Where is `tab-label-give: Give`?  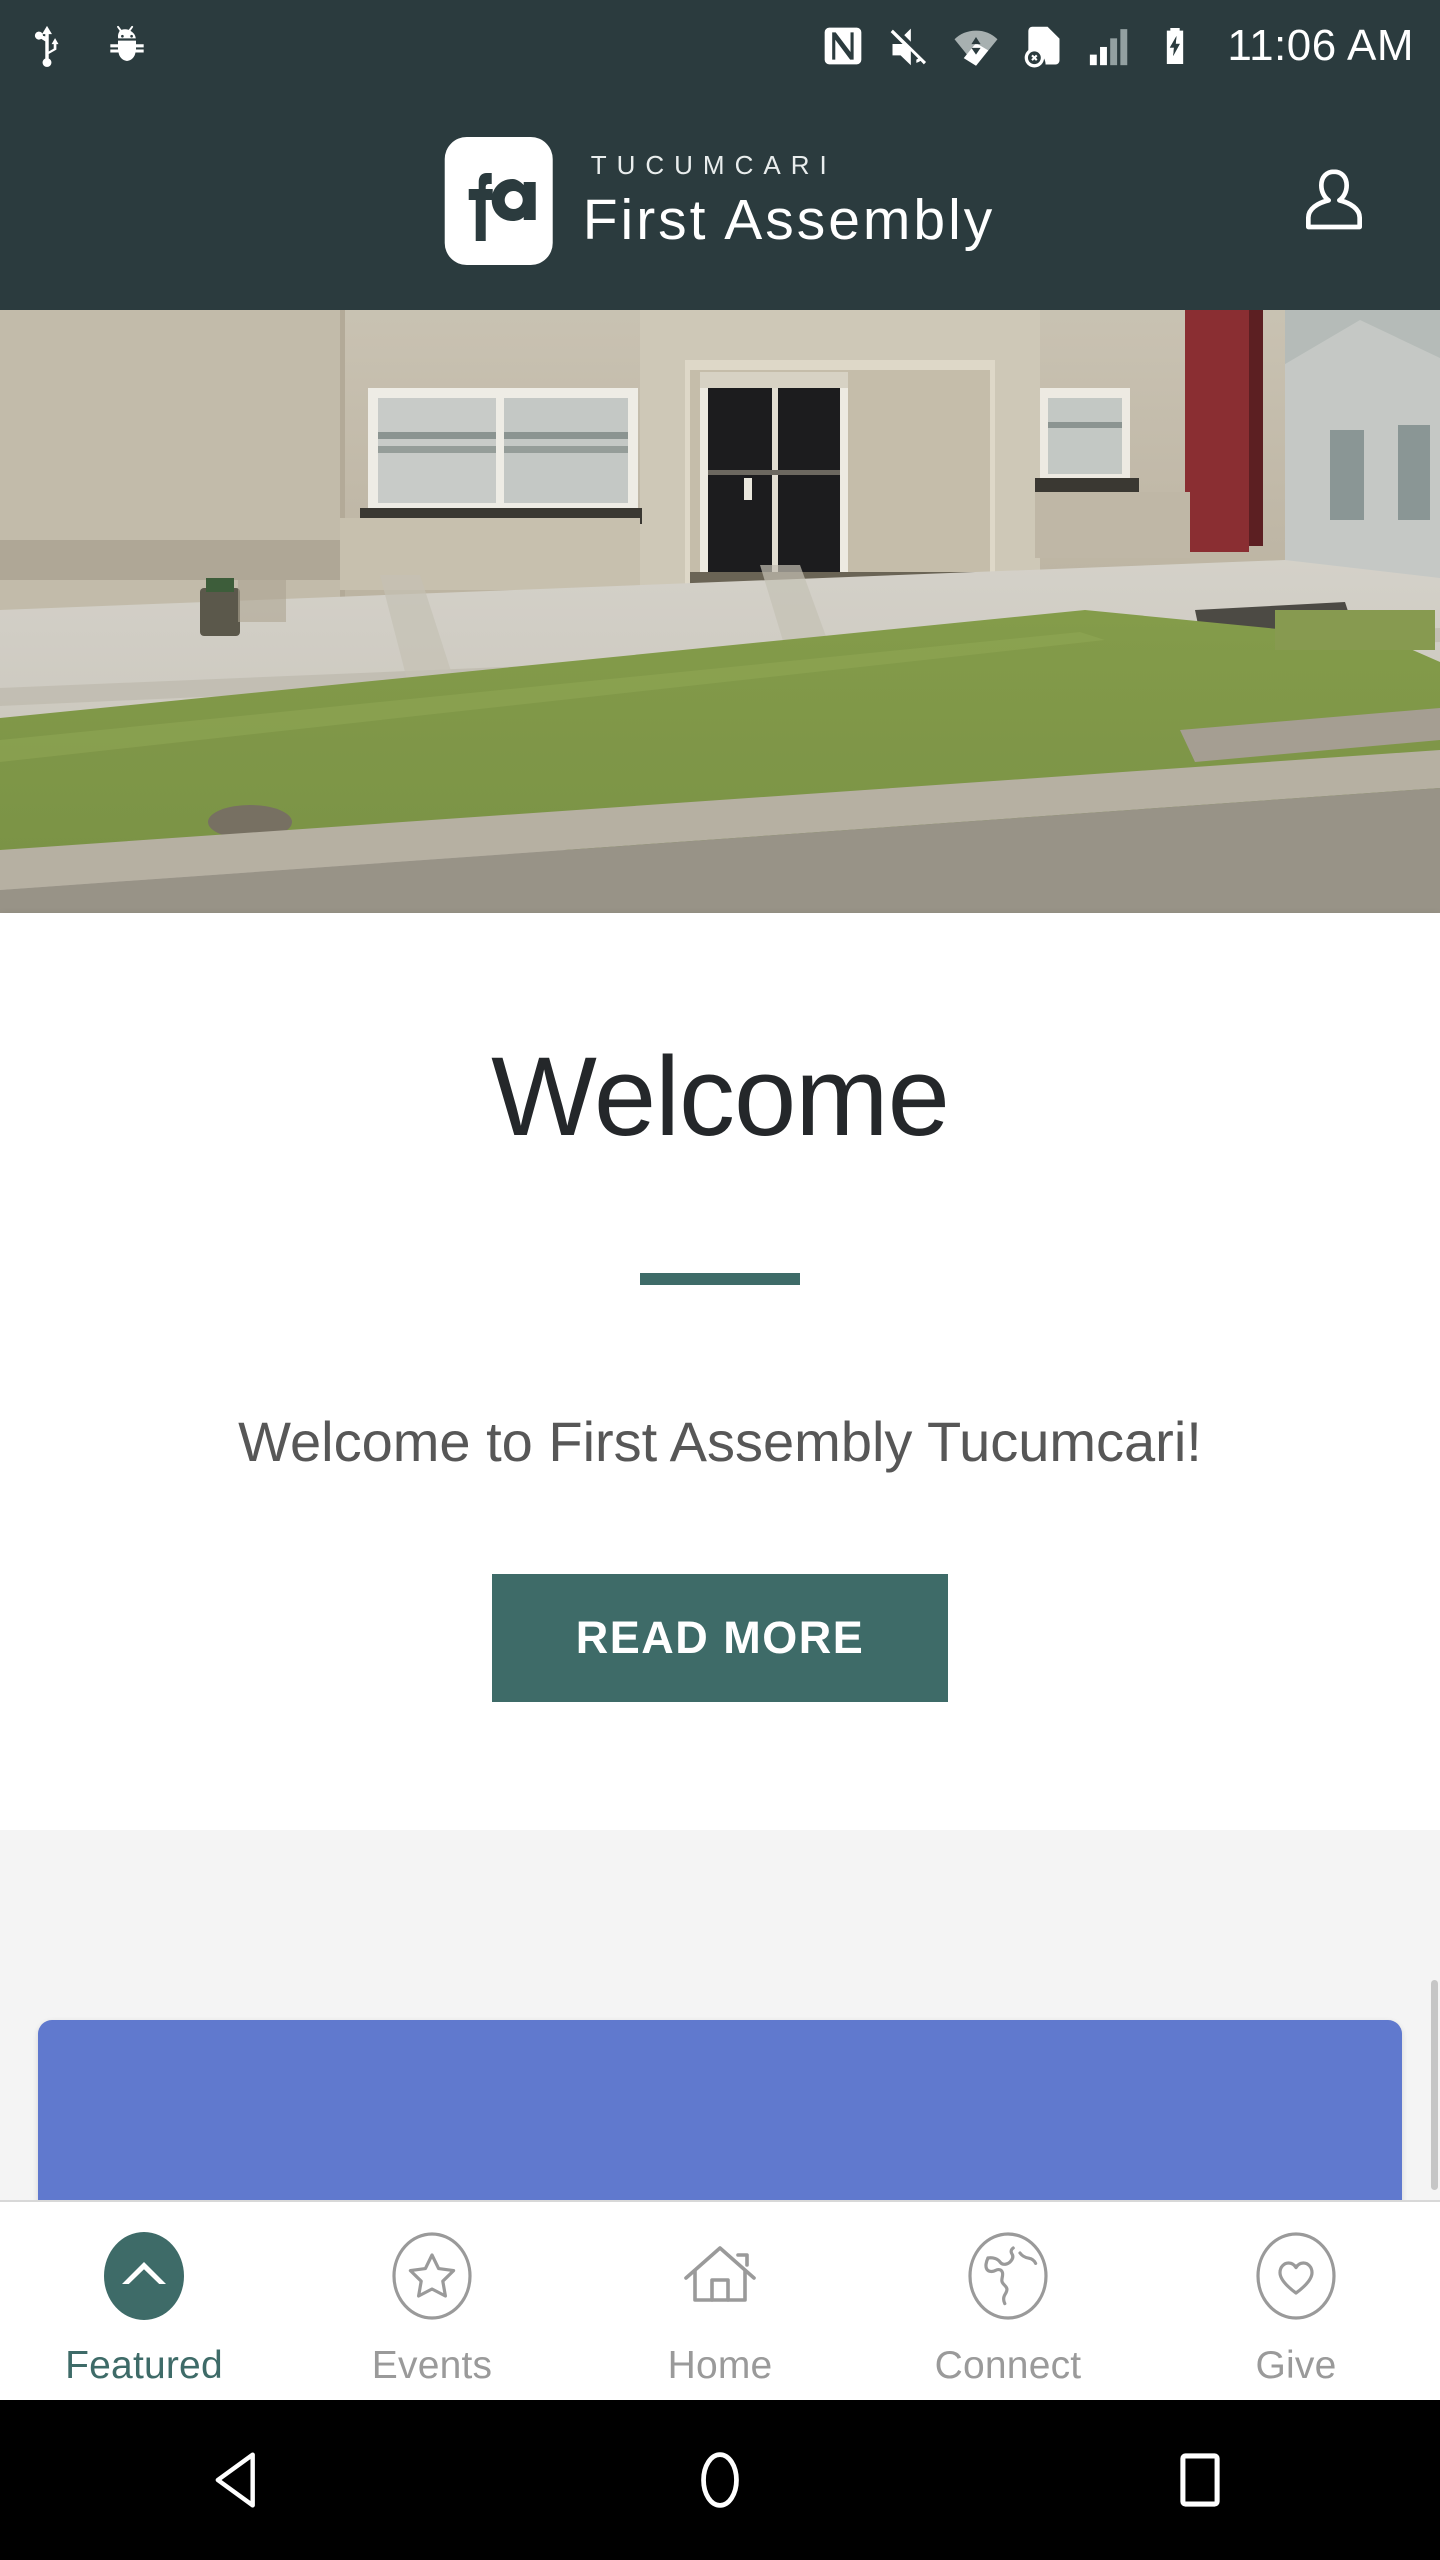 tab-label-give: Give is located at coordinates (1296, 2365).